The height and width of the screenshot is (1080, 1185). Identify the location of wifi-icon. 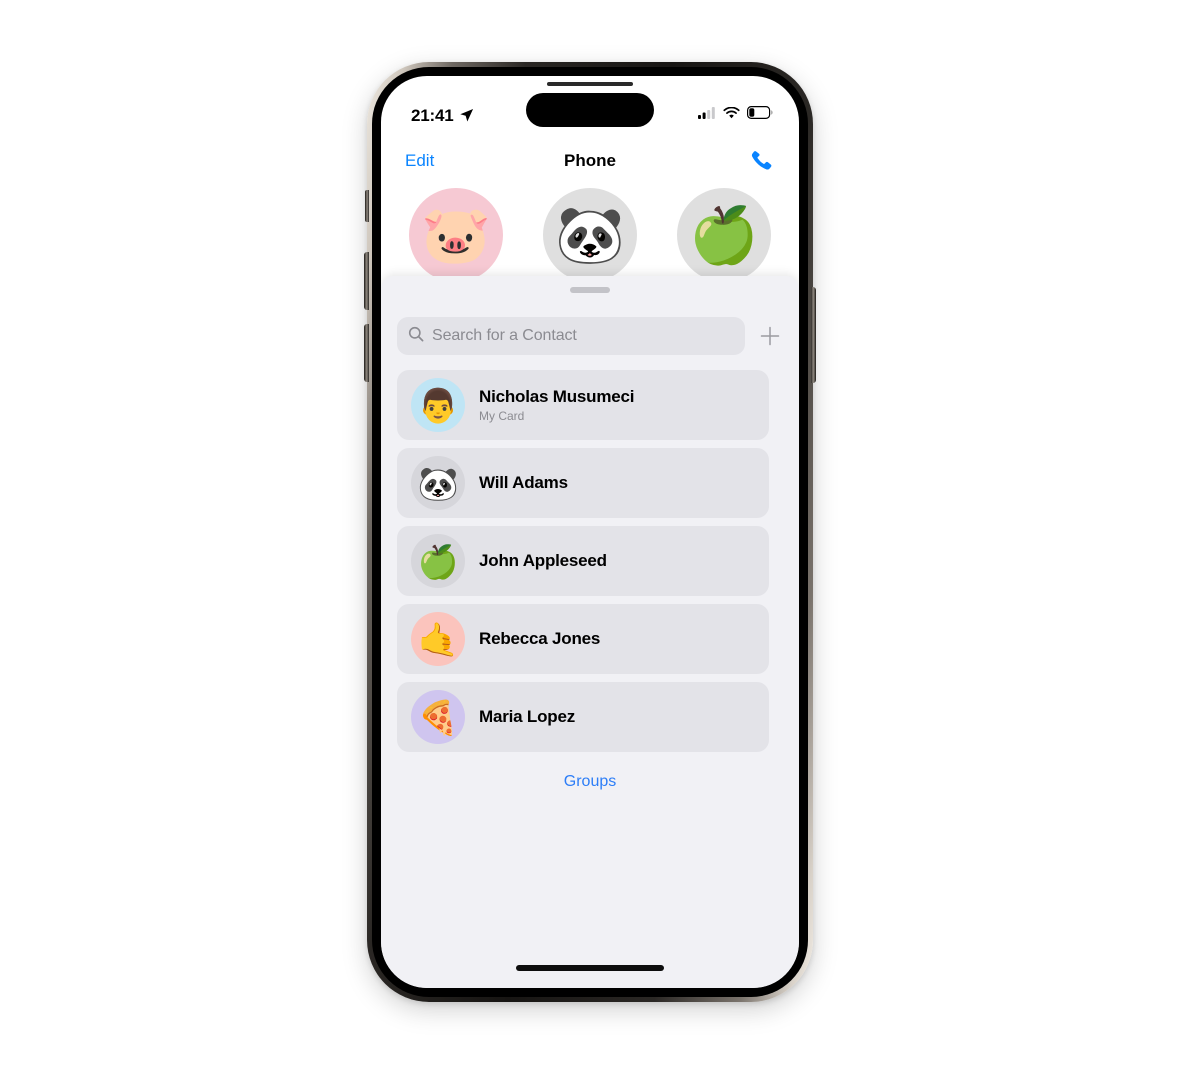
(731, 115).